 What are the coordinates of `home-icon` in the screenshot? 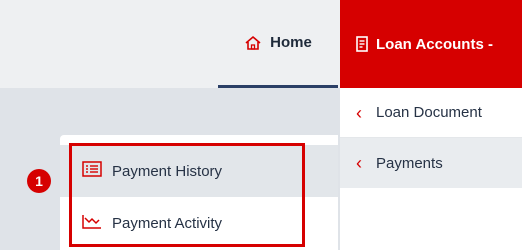 It's located at (253, 43).